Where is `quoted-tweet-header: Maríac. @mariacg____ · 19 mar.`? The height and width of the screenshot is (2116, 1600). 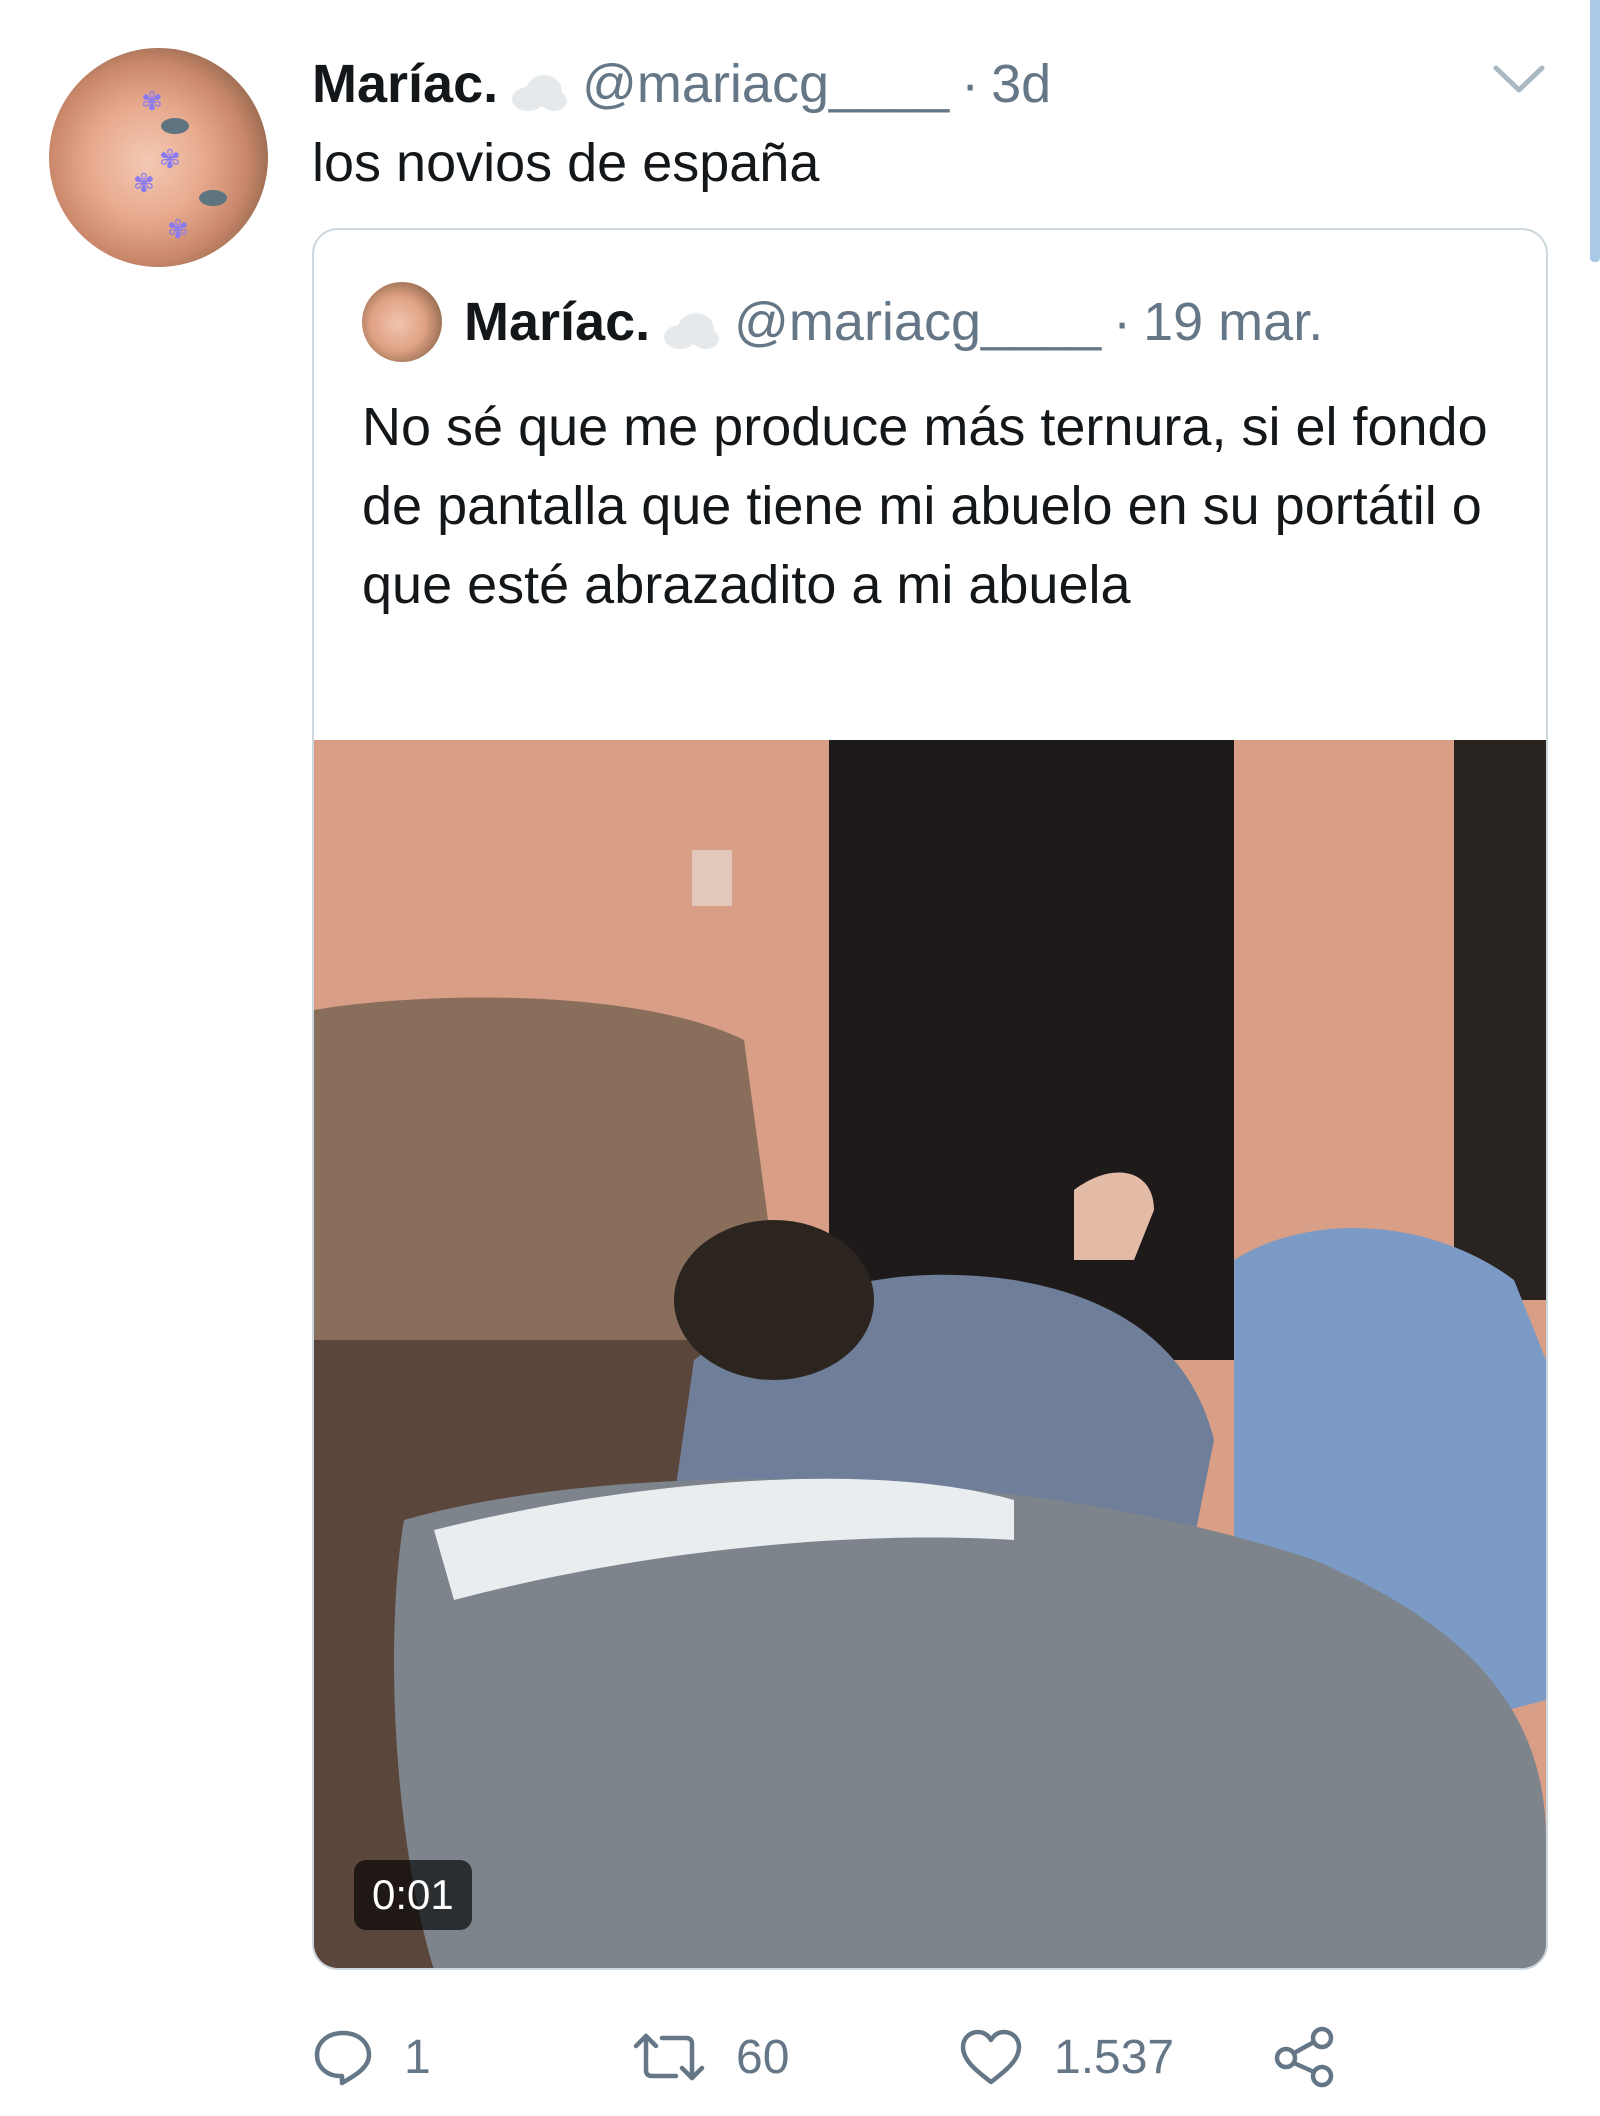
quoted-tweet-header: Maríac. @mariacg____ · 19 mar. is located at coordinates (842, 322).